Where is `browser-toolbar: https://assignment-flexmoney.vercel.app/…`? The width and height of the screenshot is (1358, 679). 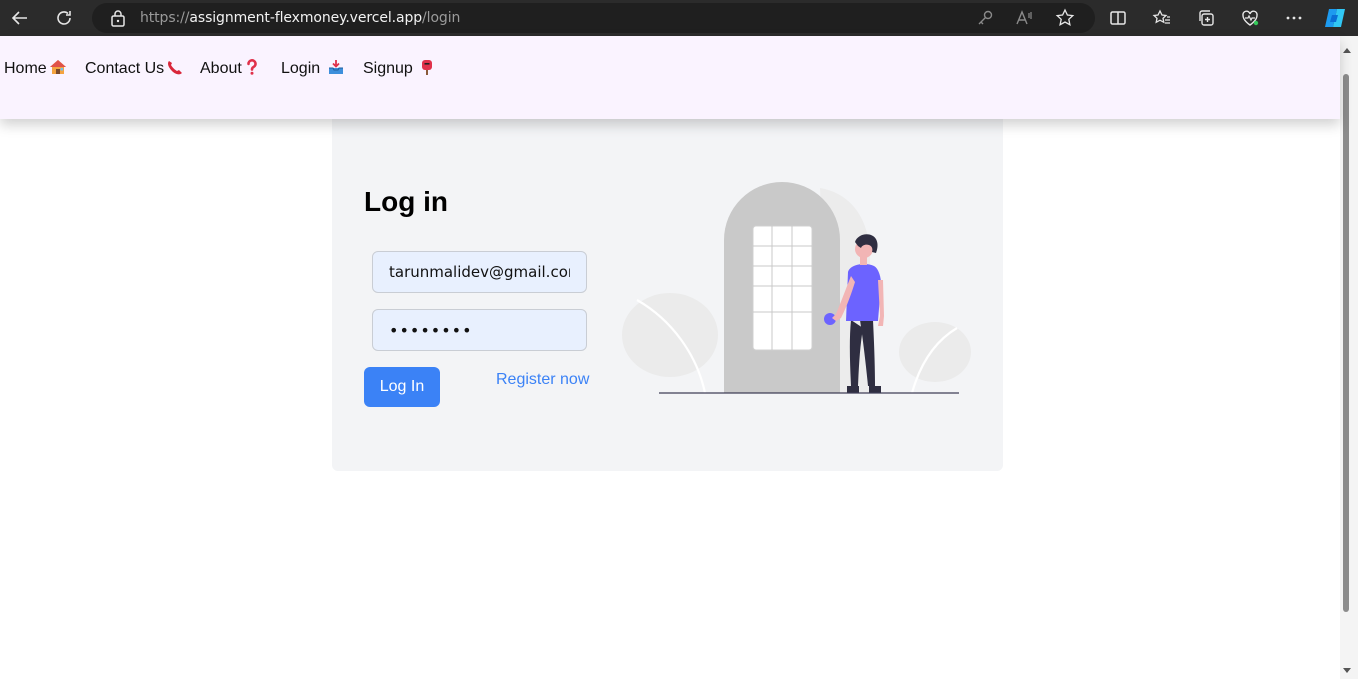 browser-toolbar: https://assignment-flexmoney.vercel.app/… is located at coordinates (679, 18).